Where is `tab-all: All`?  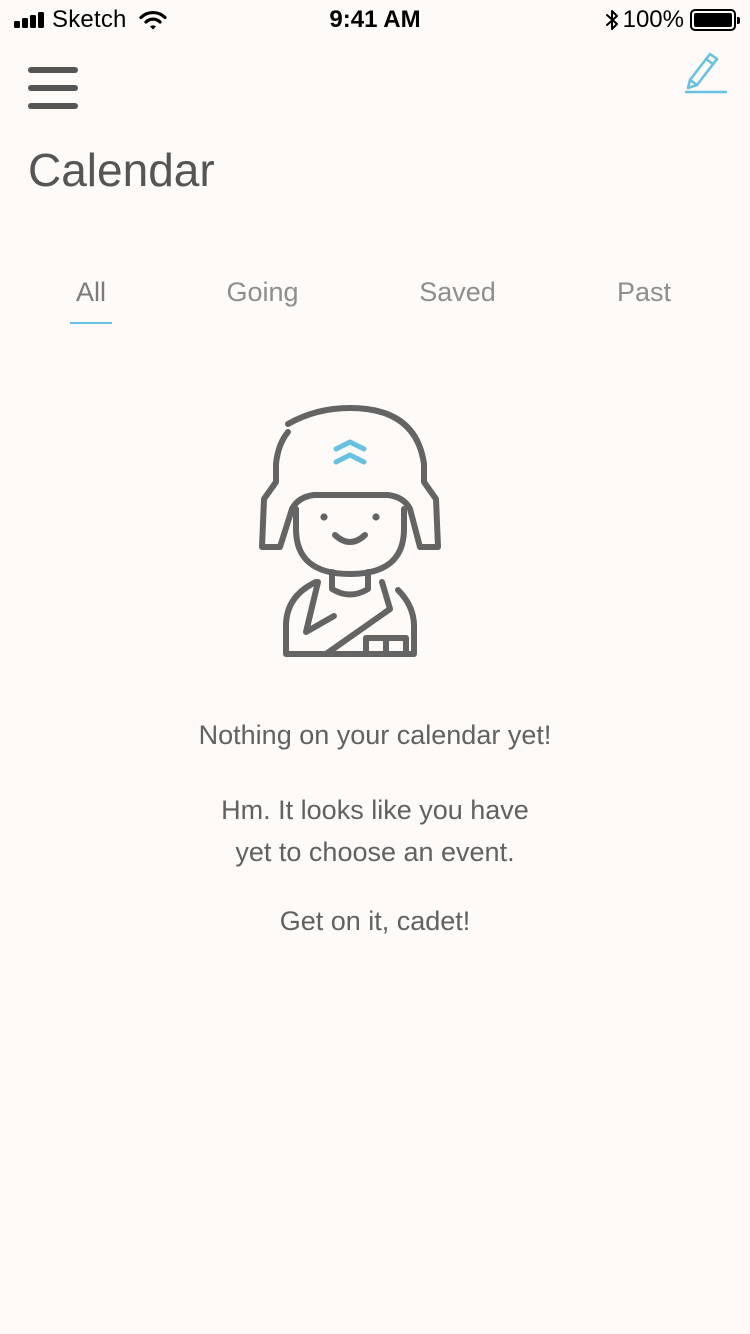 tab-all: All is located at coordinates (91, 300).